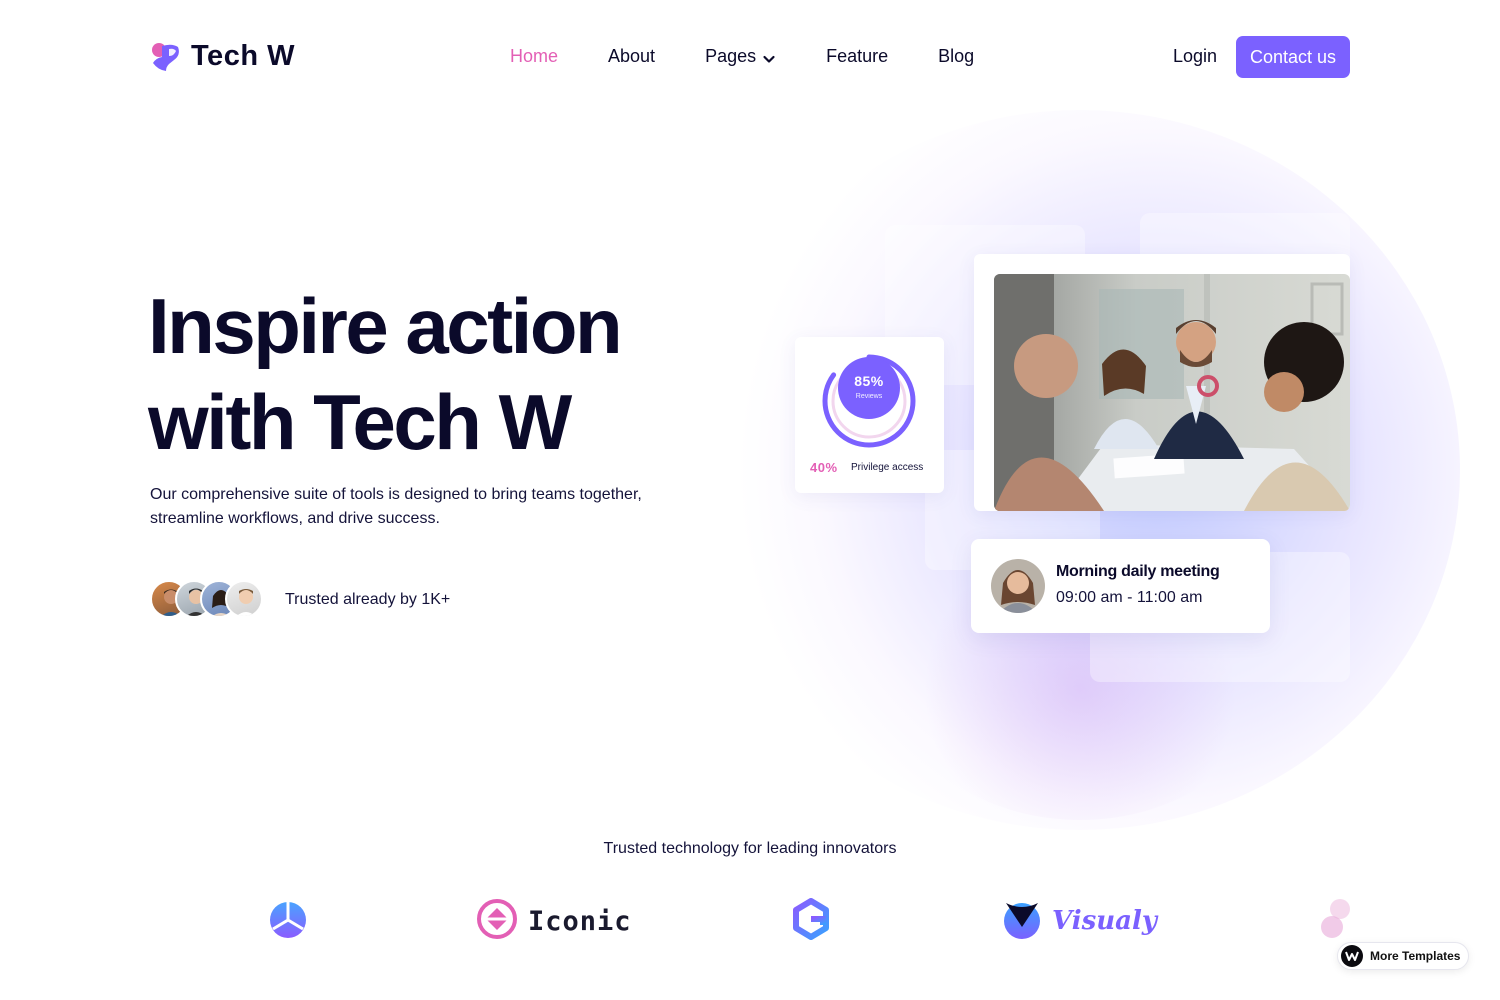  Describe the element at coordinates (1293, 57) in the screenshot. I see `contact-us-button: Contact us` at that location.